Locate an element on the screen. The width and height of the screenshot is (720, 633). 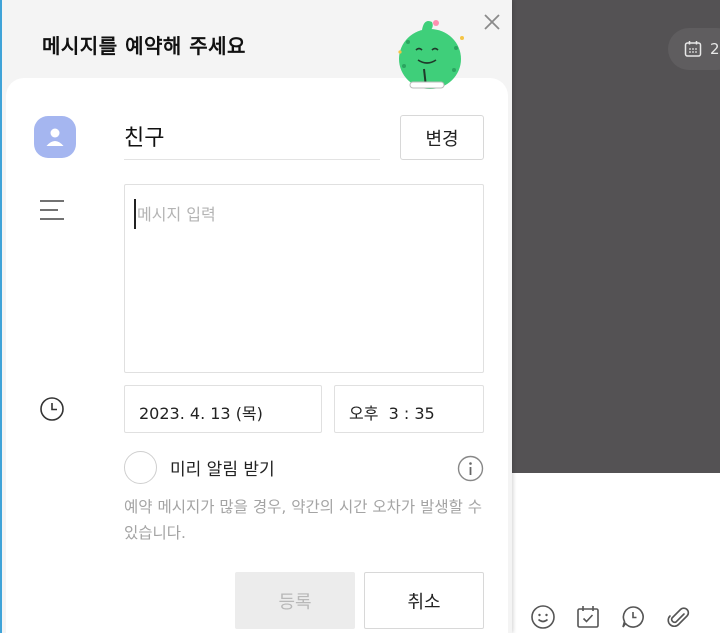
calendar-icon is located at coordinates (693, 49).